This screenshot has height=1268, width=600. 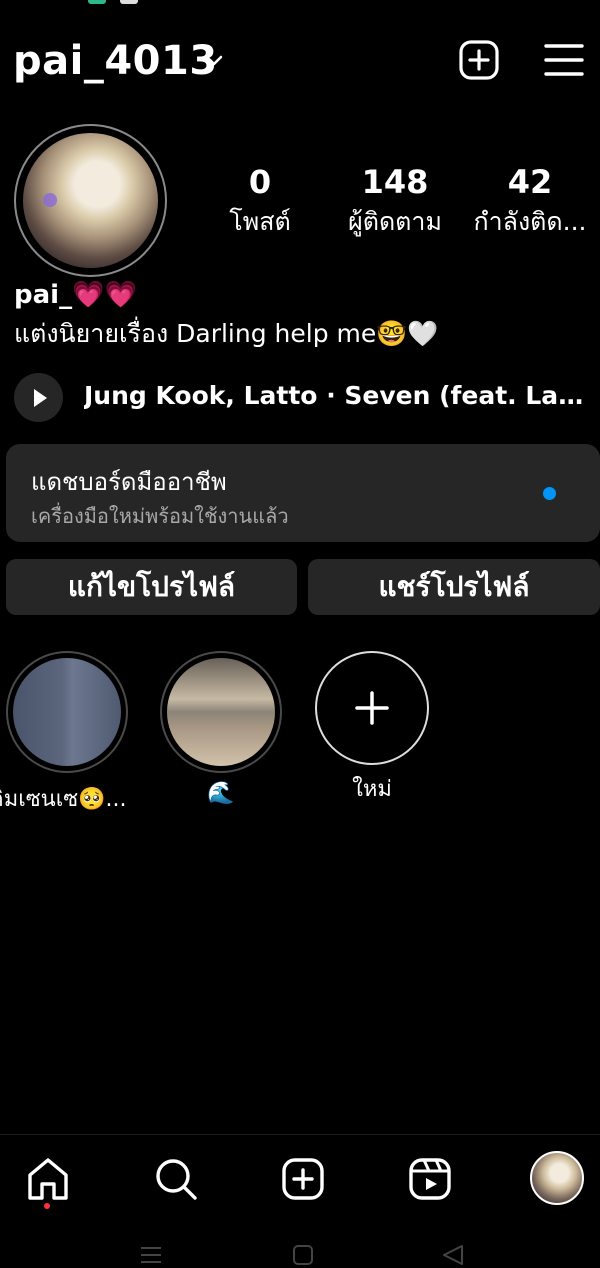 I want to click on profile-avatar, so click(x=90, y=200).